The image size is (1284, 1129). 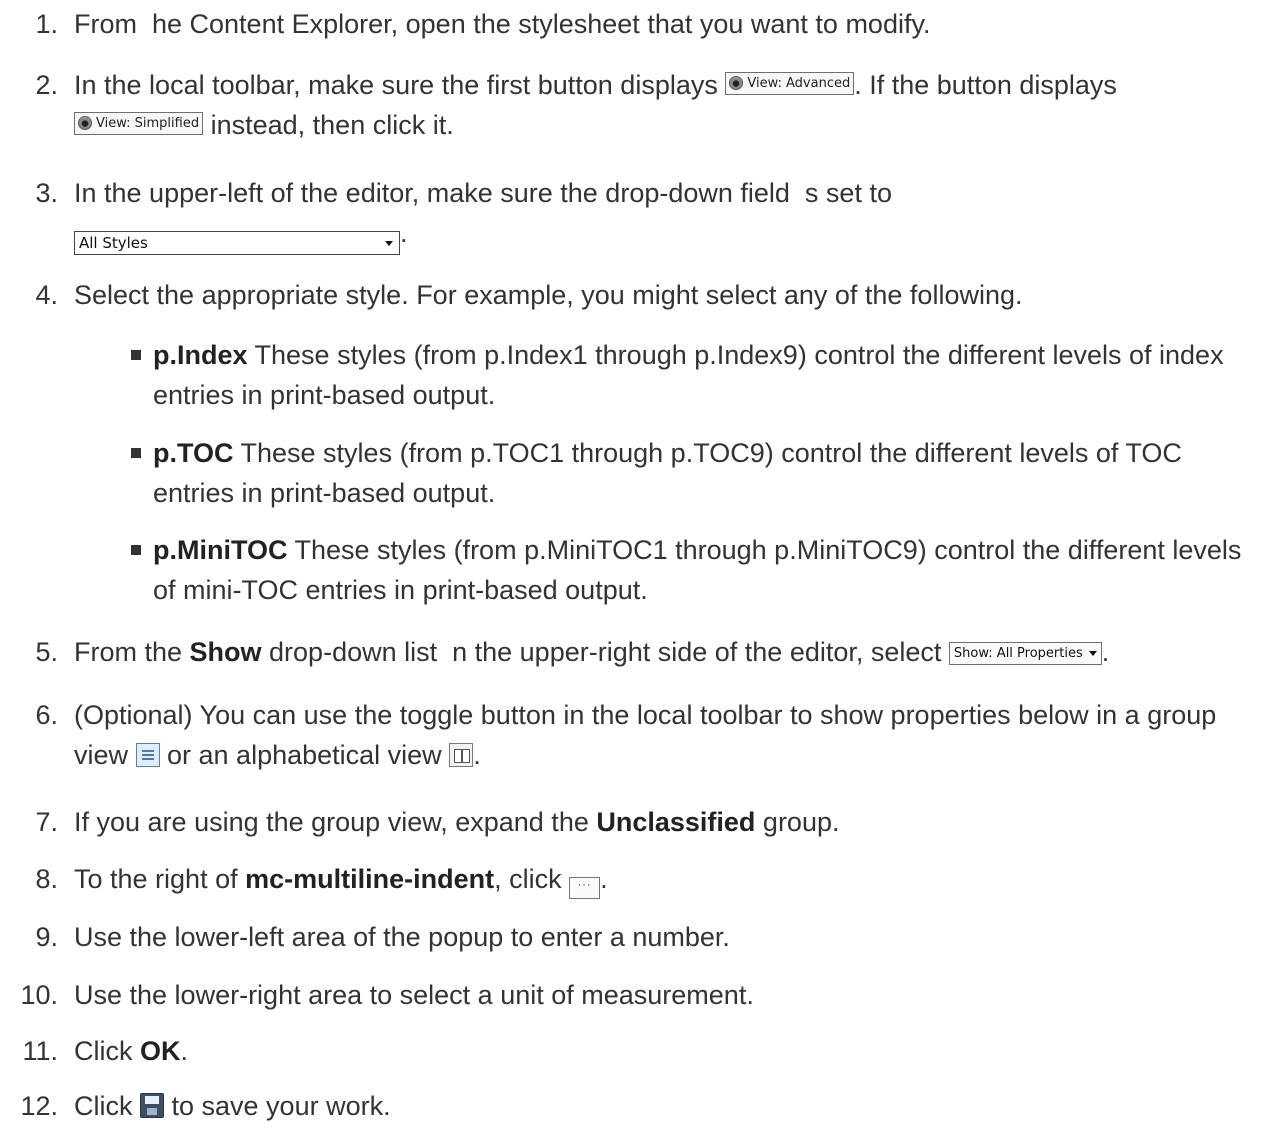 What do you see at coordinates (46, 715) in the screenshot?
I see `step-number: 6.` at bounding box center [46, 715].